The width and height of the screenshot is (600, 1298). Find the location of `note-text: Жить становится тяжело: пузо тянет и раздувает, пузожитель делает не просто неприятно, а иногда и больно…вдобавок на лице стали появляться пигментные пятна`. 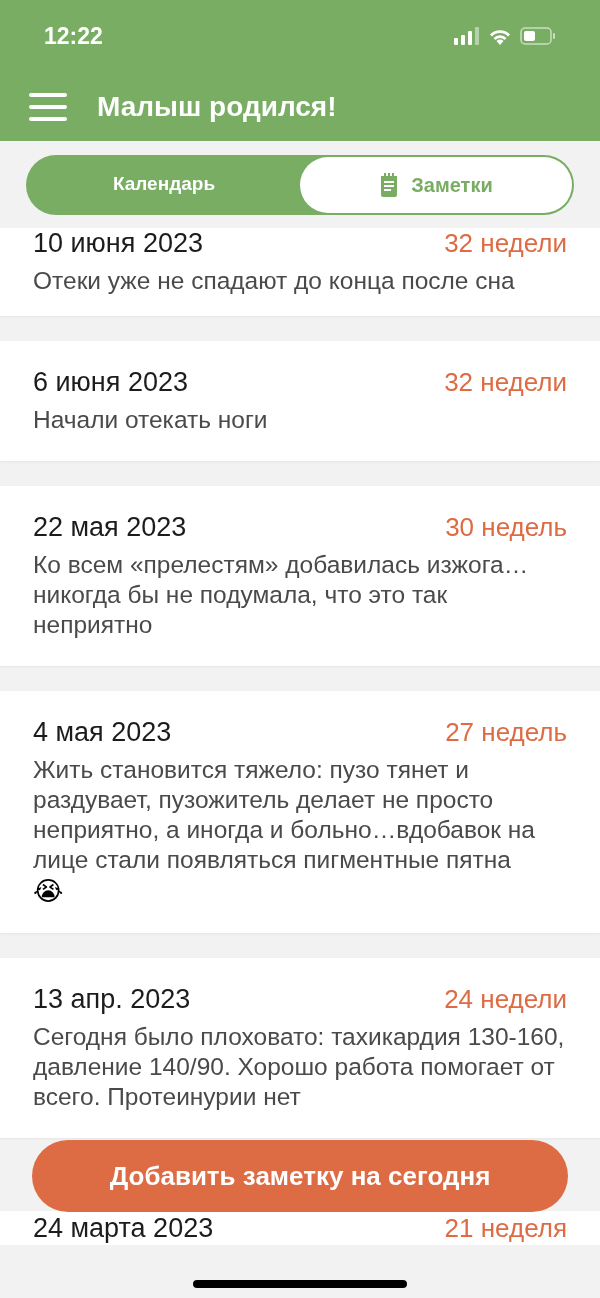

note-text: Жить становится тяжело: пузо тянет и раздувает, пузожитель делает не просто неприятно, а иногда и больно…вдобавок на лице стали появляться пигментные пятна is located at coordinates (284, 815).